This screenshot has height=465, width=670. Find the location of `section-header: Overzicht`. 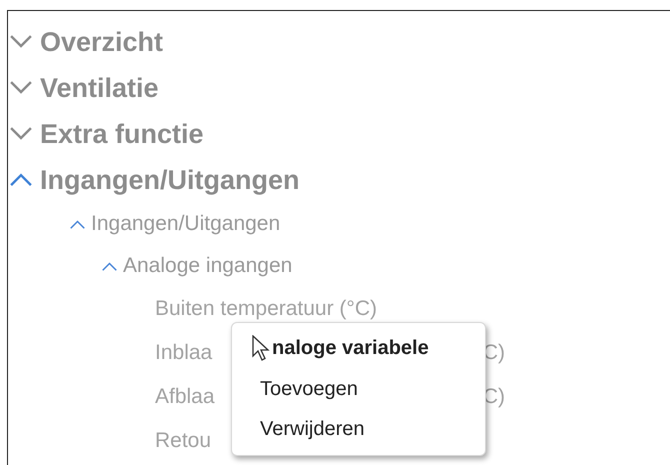

section-header: Overzicht is located at coordinates (102, 42).